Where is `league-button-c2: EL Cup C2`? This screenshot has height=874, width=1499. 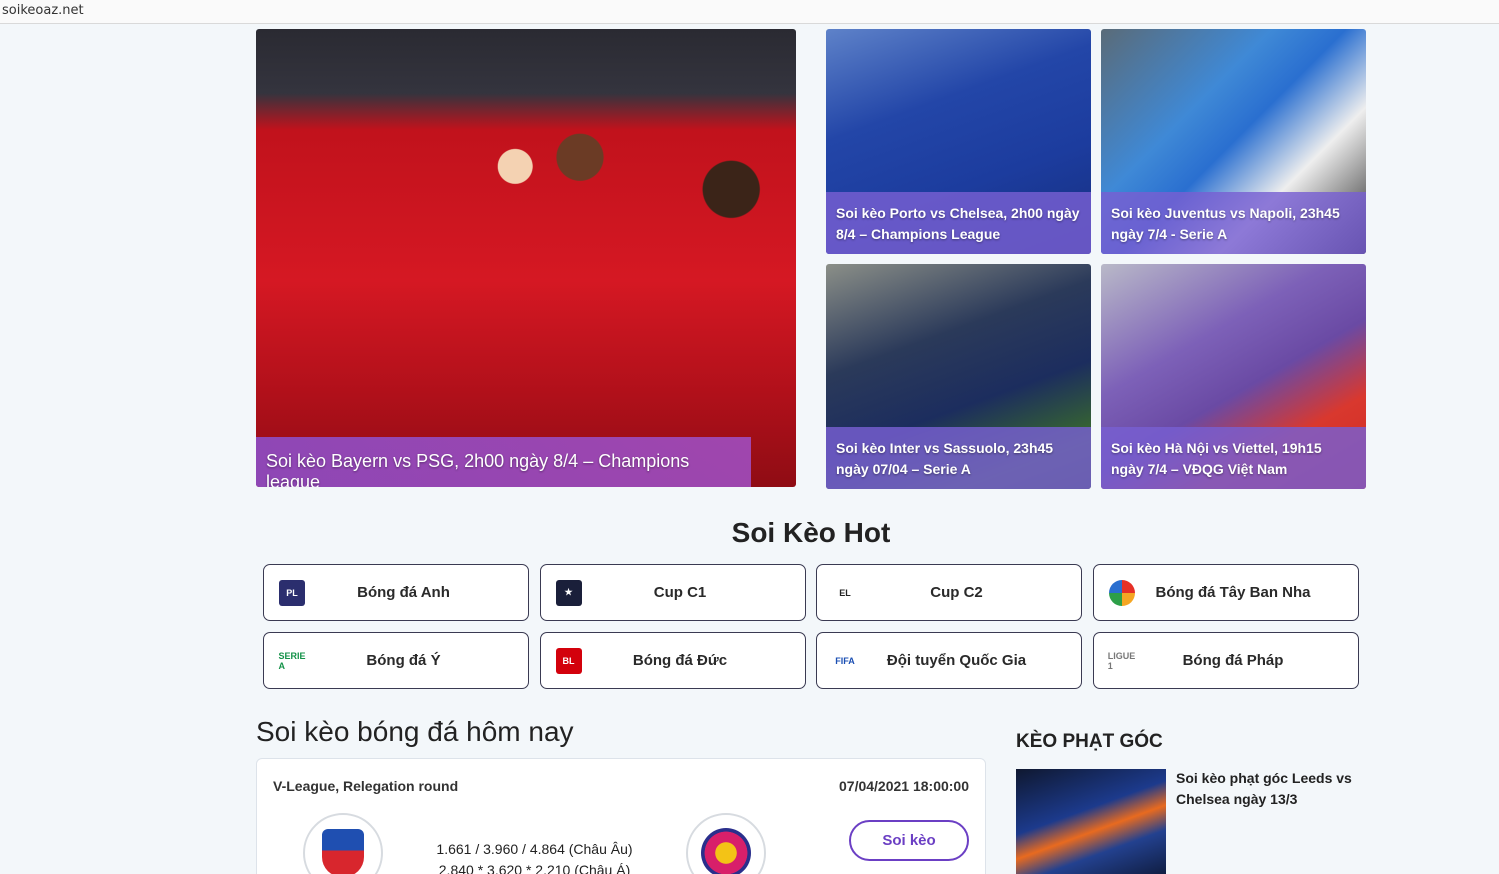 league-button-c2: EL Cup C2 is located at coordinates (949, 592).